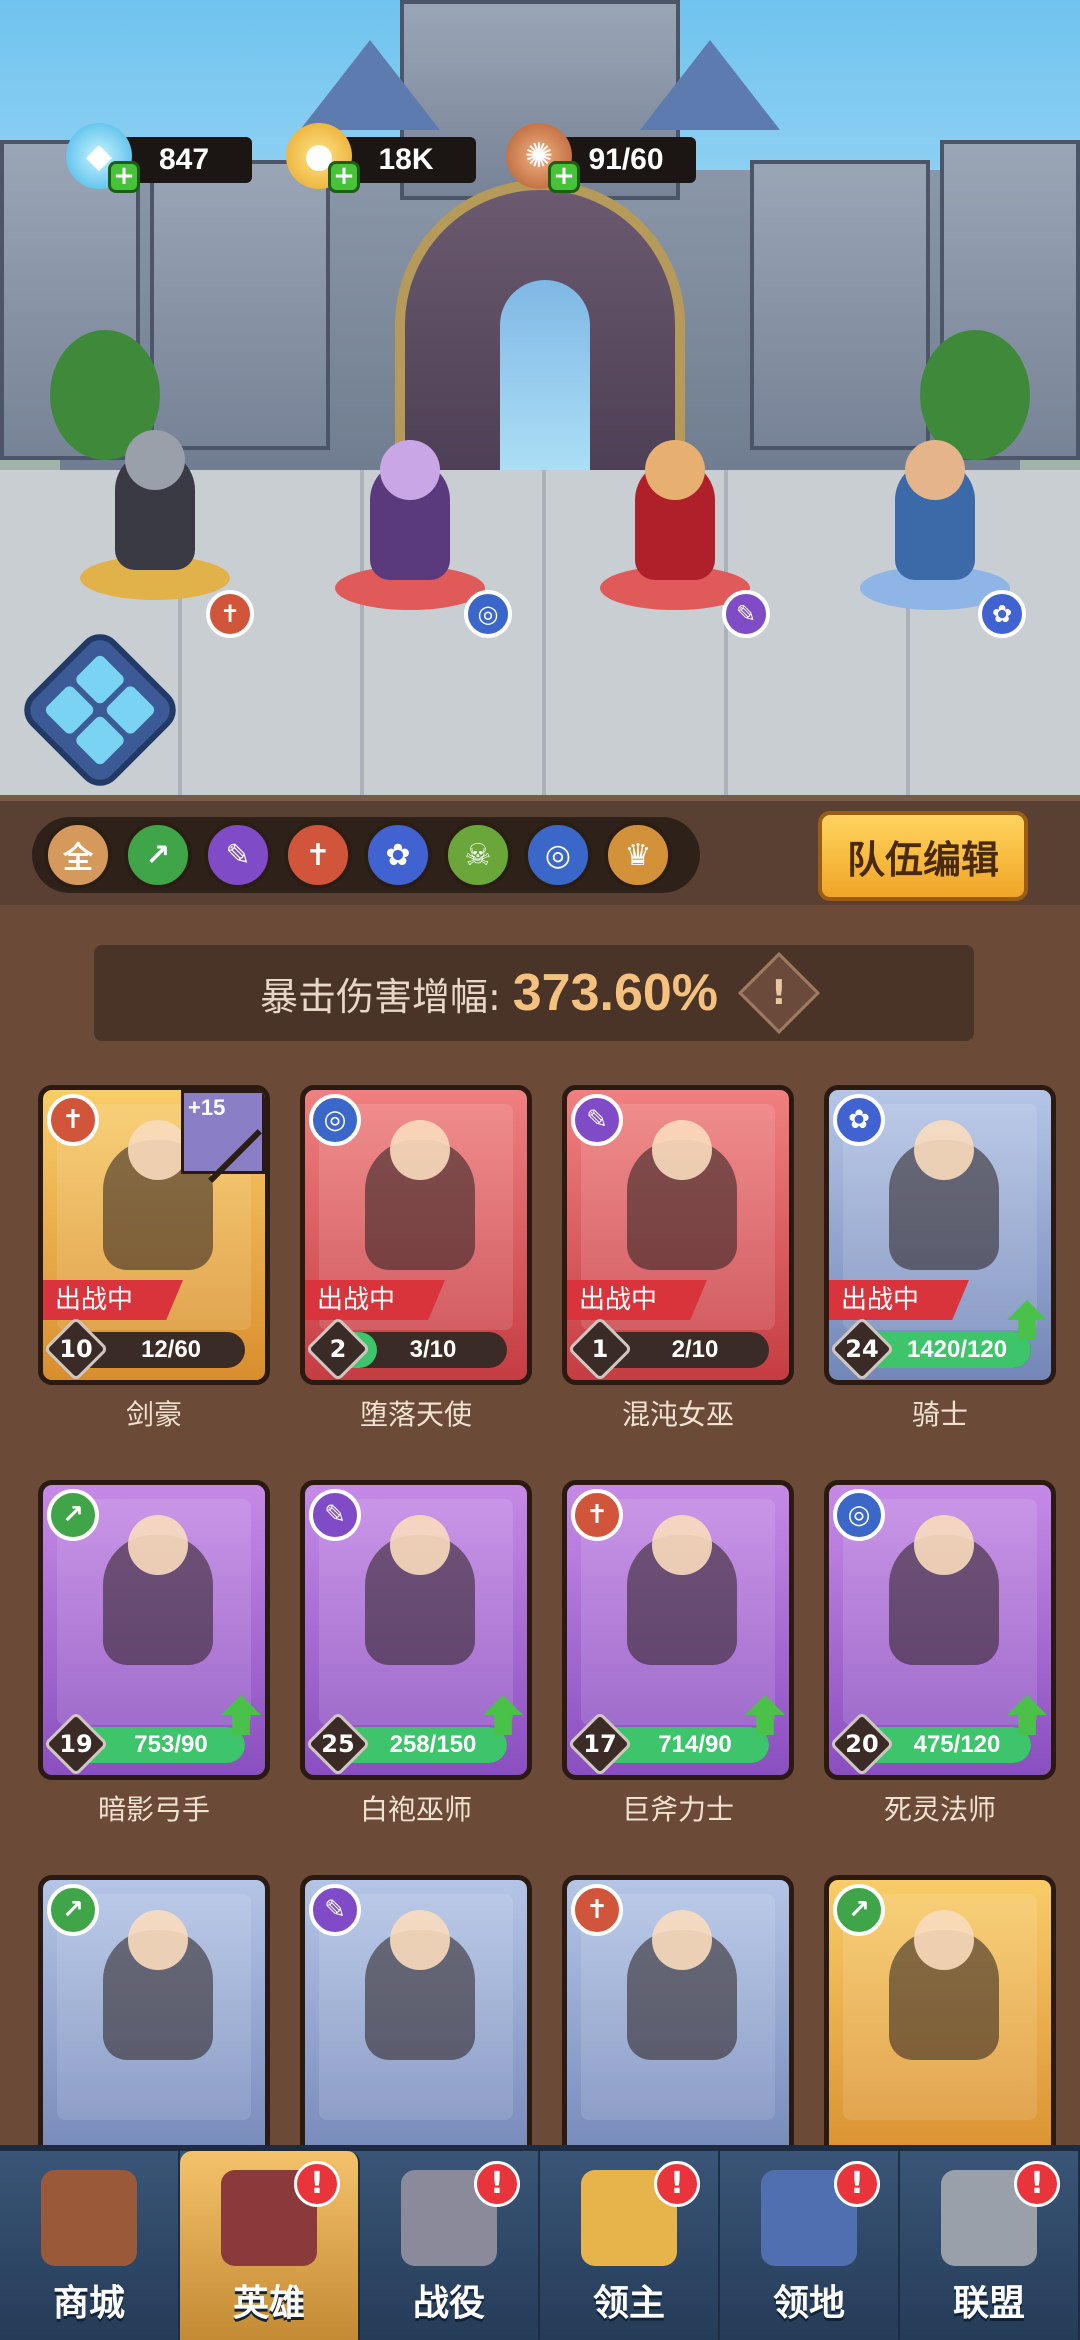 The height and width of the screenshot is (2340, 1080). I want to click on add-gems-icon: +, so click(124, 177).